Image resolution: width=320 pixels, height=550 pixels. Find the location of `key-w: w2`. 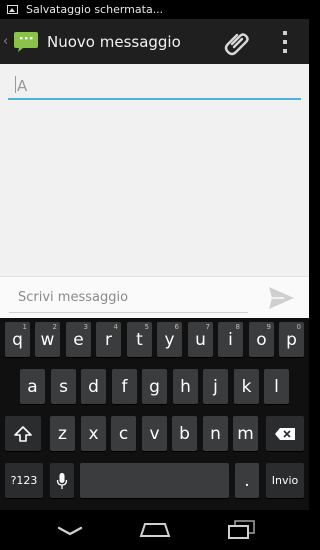

key-w: w2 is located at coordinates (47, 339).